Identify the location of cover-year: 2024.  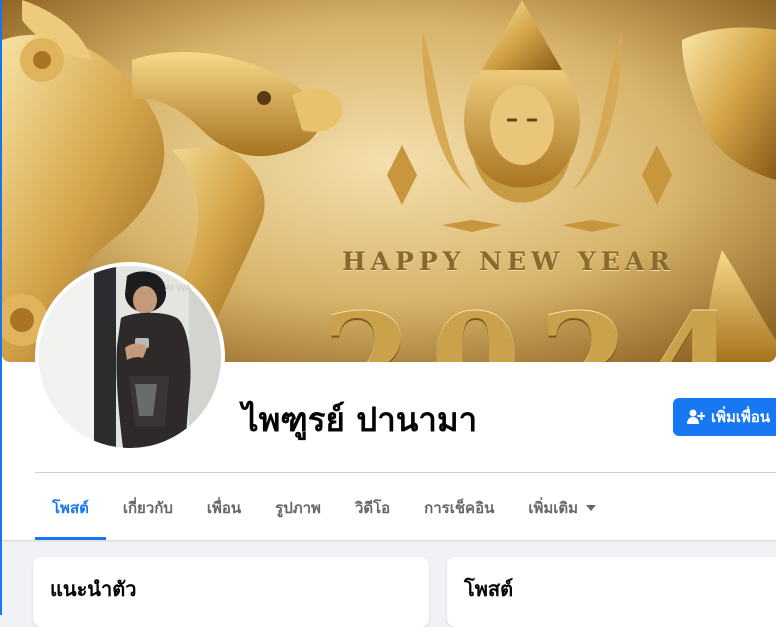
(539, 323).